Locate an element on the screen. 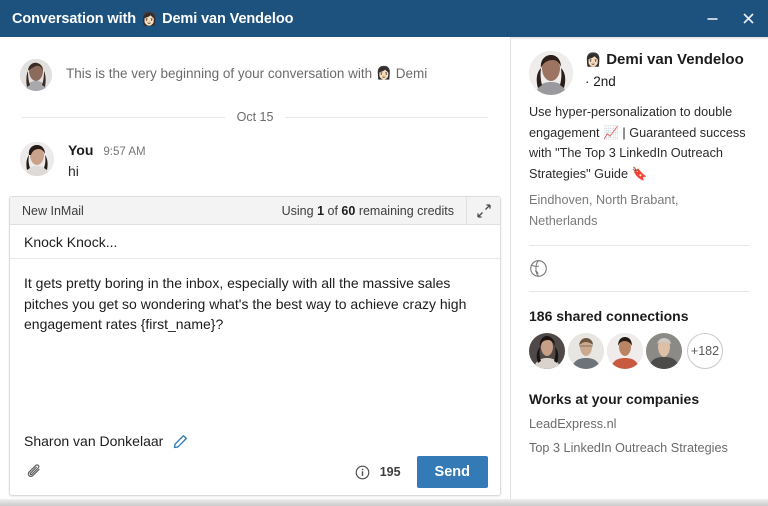 The image size is (768, 506). credits-status: Using 1 of 60 remaining credits is located at coordinates (374, 211).